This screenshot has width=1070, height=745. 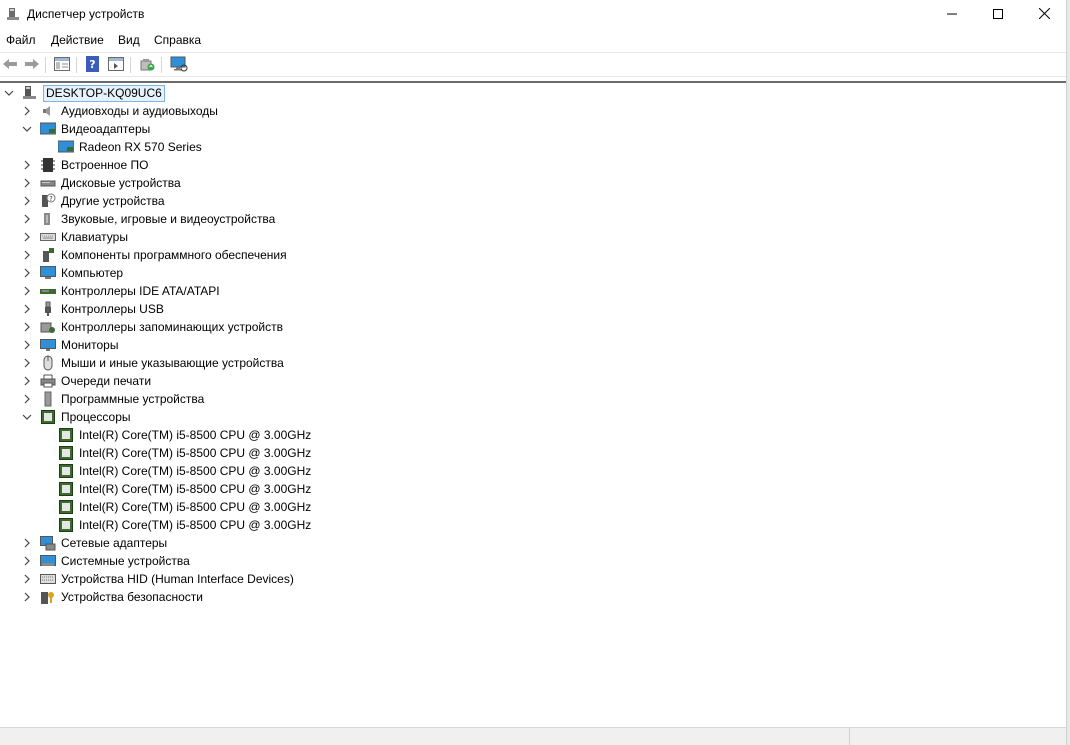 I want to click on category-label: Компьютер, so click(x=92, y=273).